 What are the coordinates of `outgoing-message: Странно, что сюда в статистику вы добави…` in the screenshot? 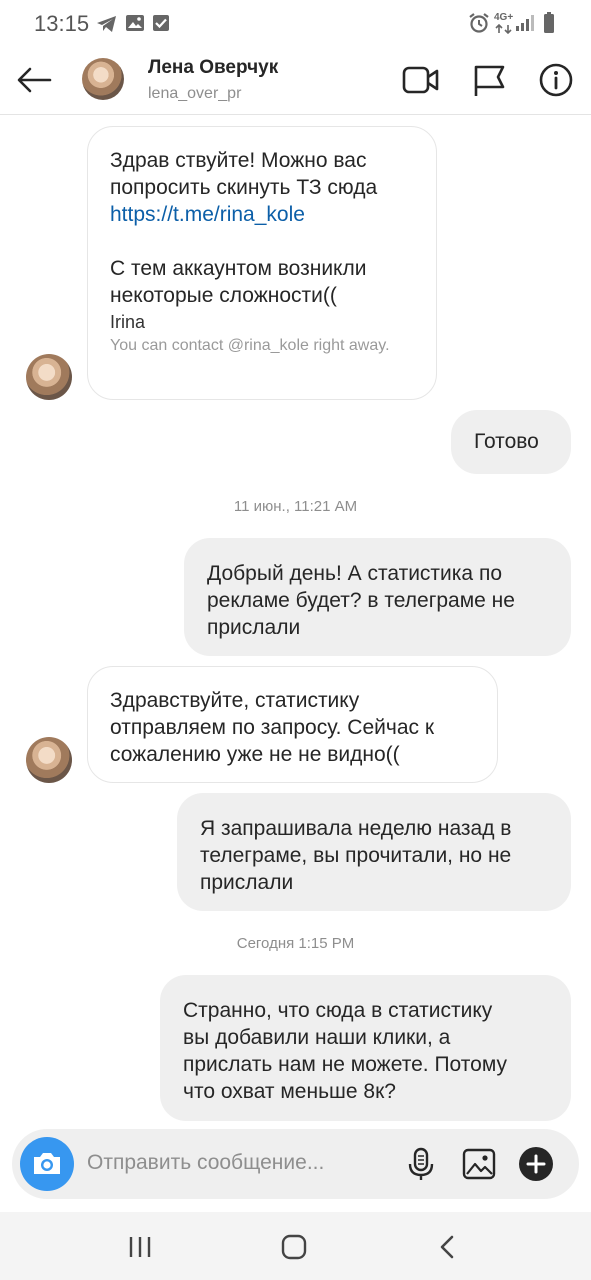 It's located at (365, 1048).